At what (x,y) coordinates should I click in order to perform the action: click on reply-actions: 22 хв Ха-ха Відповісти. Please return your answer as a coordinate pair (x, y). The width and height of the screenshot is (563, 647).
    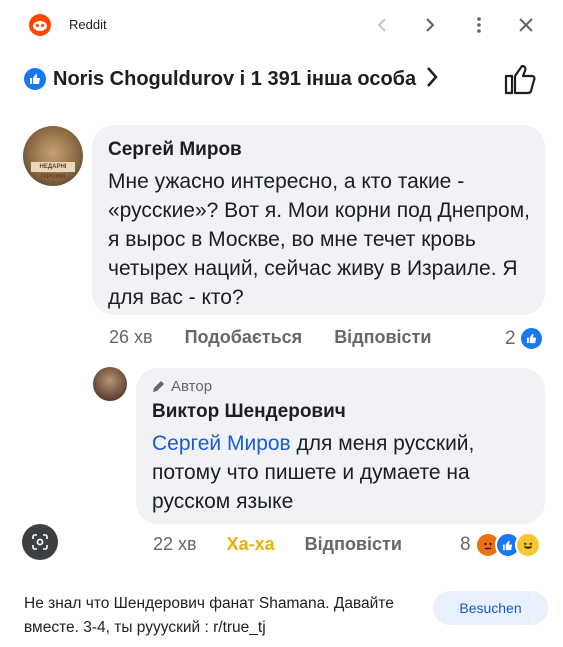
    Looking at the image, I should click on (277, 544).